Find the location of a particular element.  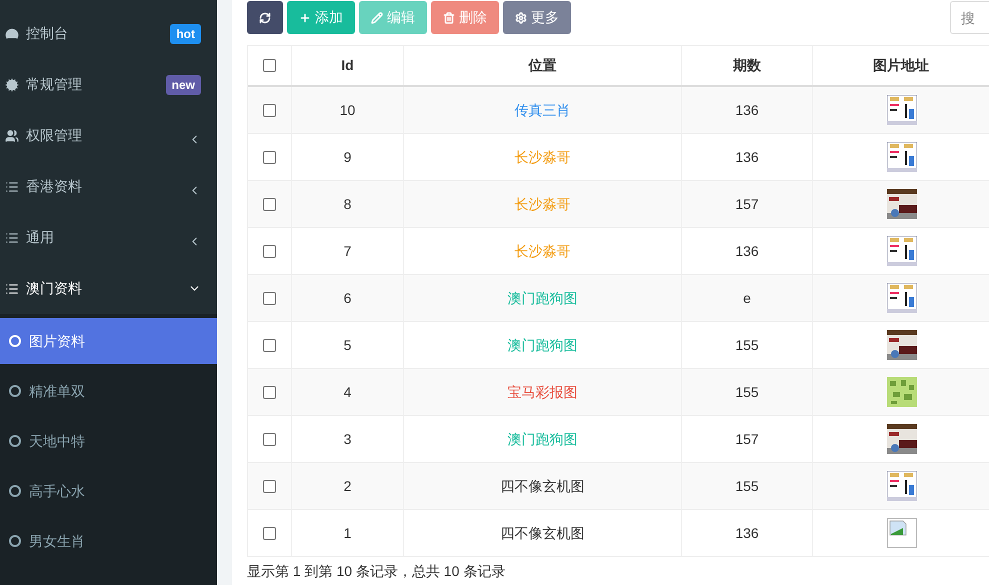

submenu-item-label: 图片资料 is located at coordinates (57, 341).